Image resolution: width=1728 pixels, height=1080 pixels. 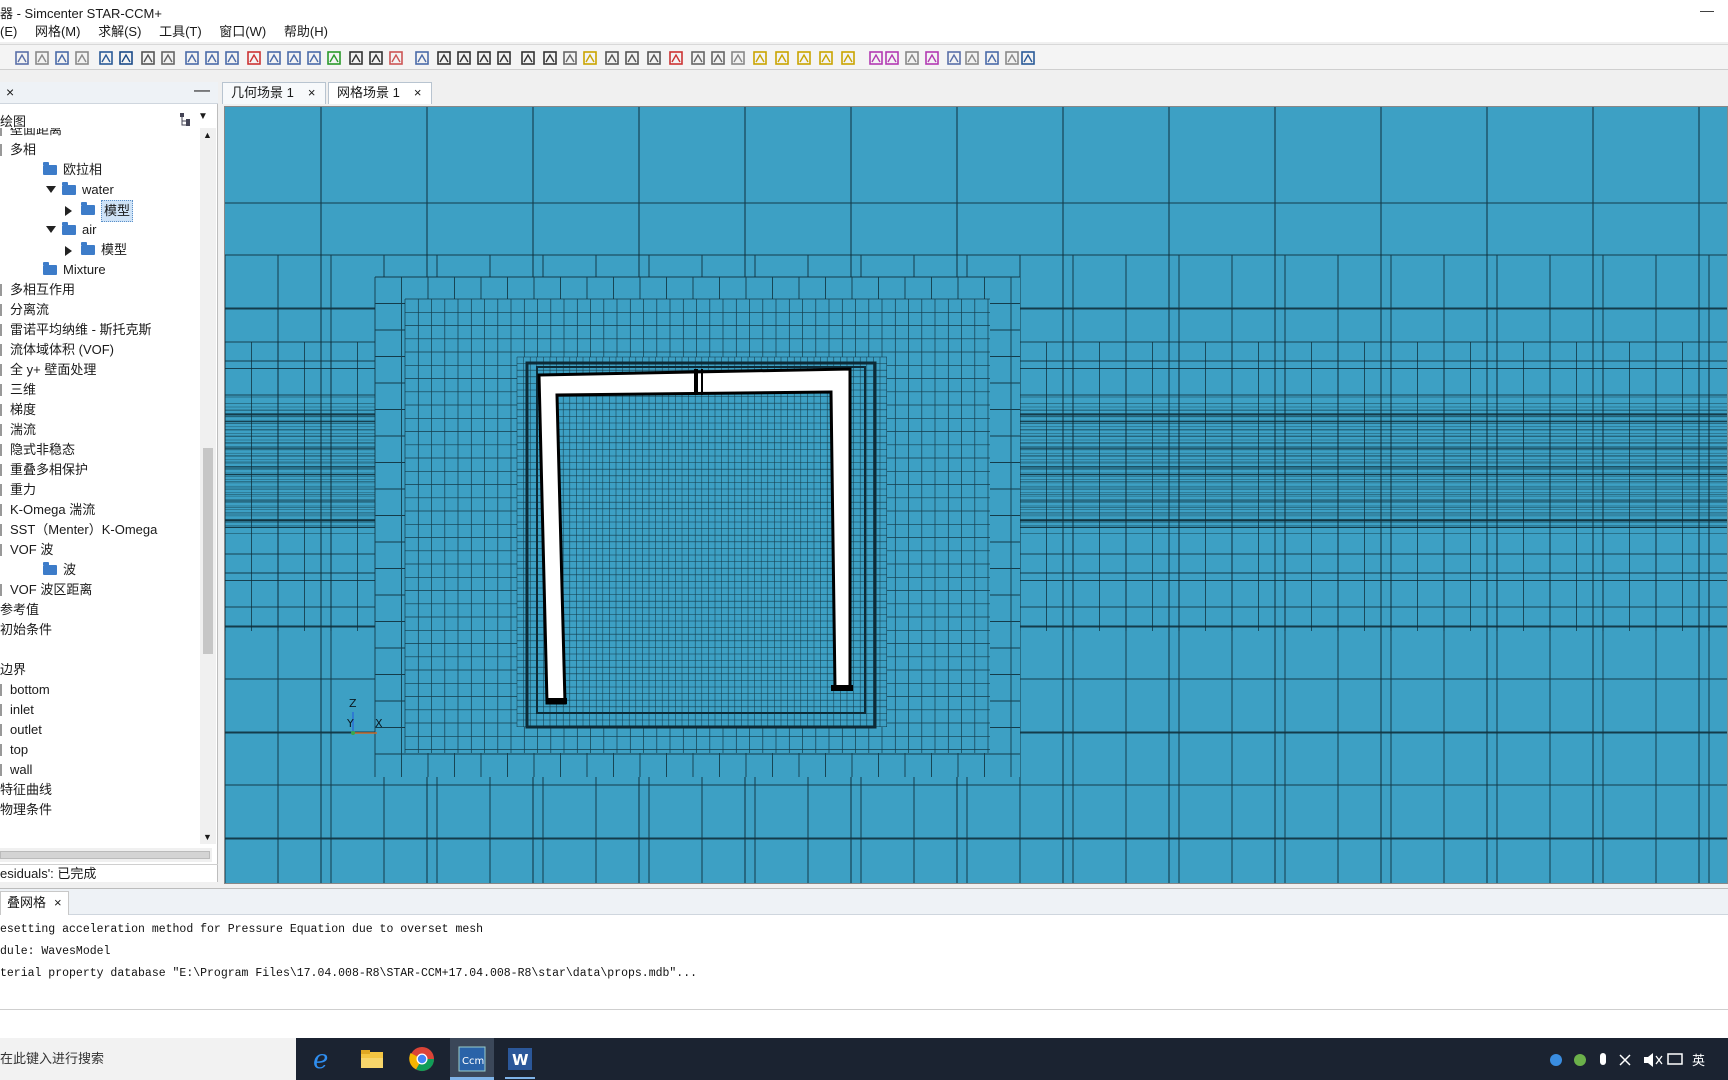 What do you see at coordinates (100, 610) in the screenshot?
I see `tree-node: 参考值` at bounding box center [100, 610].